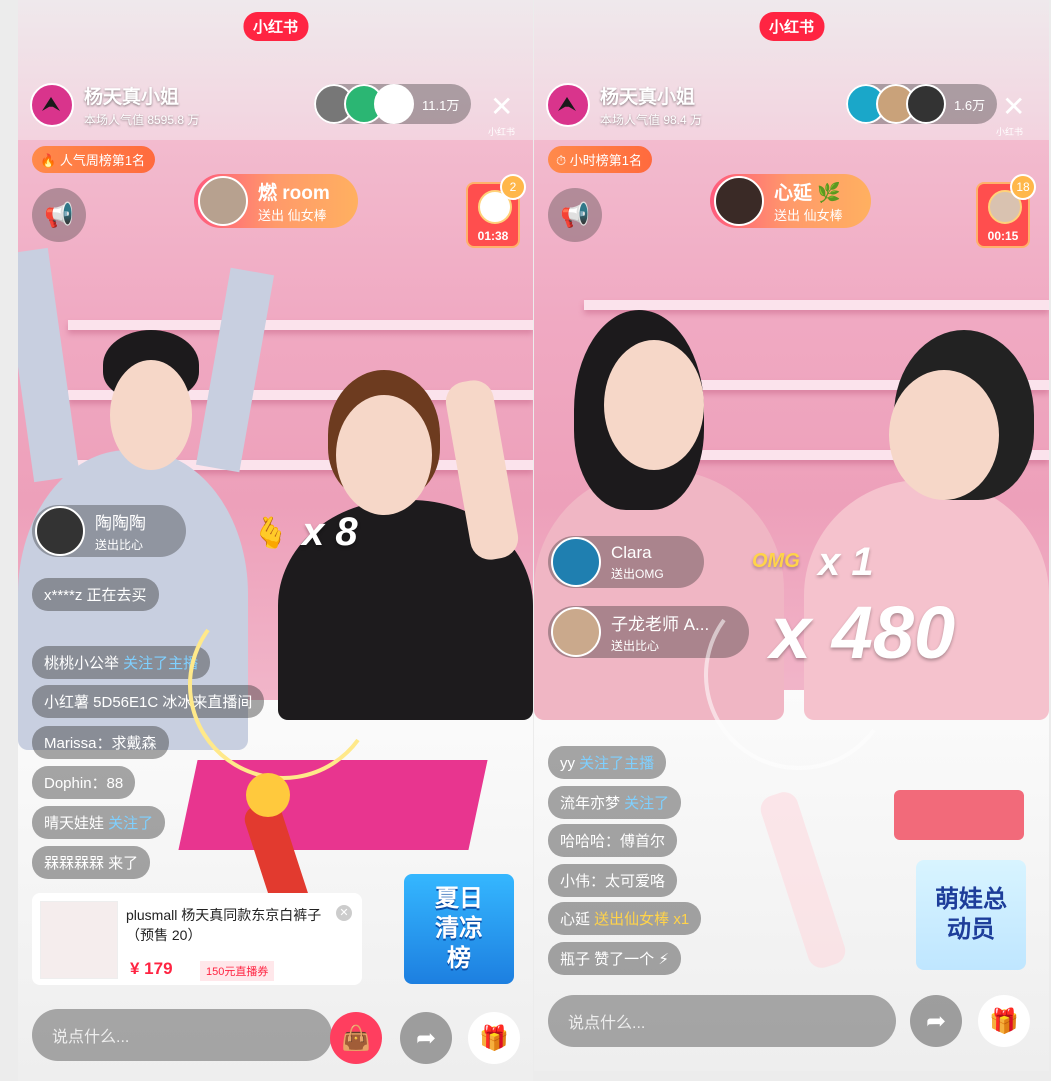 The image size is (1051, 1081). Describe the element at coordinates (102, 160) in the screenshot. I see `rank-label: 人气周榜第1名` at that location.